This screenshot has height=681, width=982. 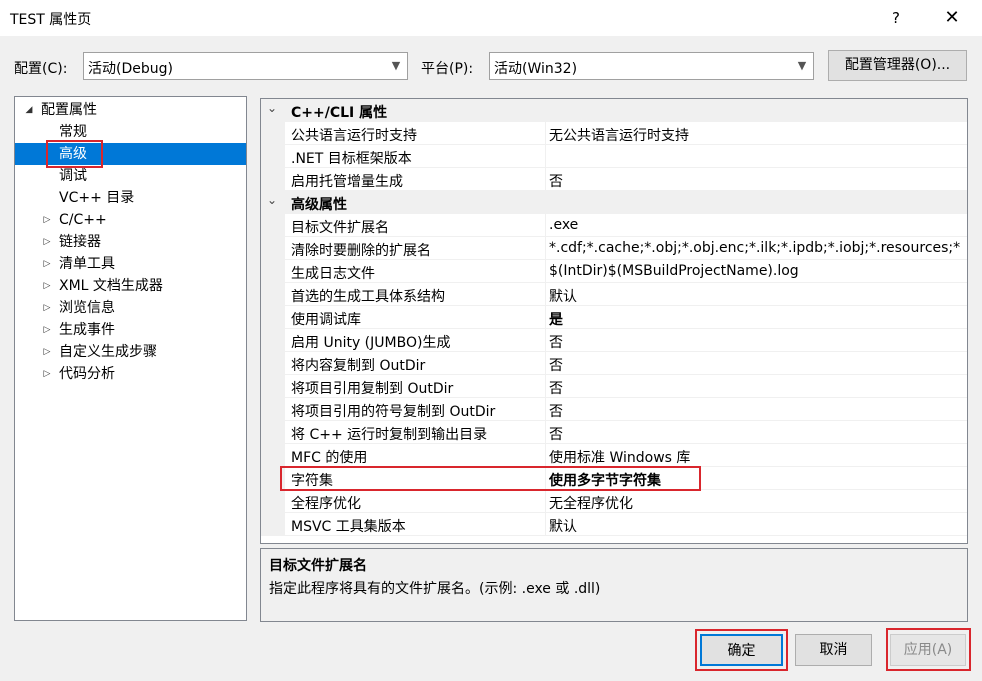 I want to click on property-value: 是, so click(x=758, y=319).